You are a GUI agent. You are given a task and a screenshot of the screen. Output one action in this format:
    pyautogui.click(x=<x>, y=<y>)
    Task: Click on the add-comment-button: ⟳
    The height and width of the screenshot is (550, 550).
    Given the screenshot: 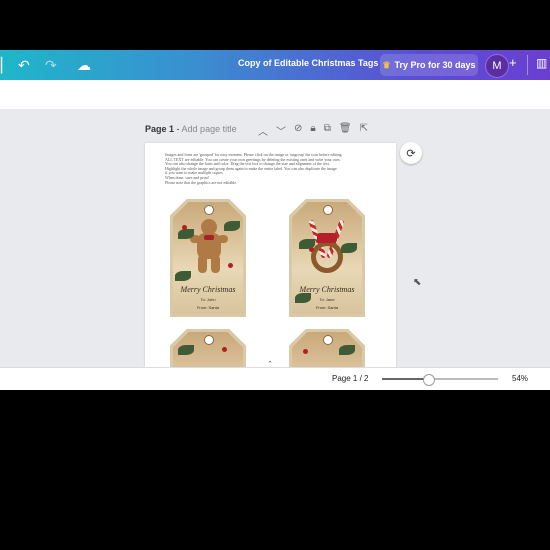 What is the action you would take?
    pyautogui.click(x=411, y=153)
    